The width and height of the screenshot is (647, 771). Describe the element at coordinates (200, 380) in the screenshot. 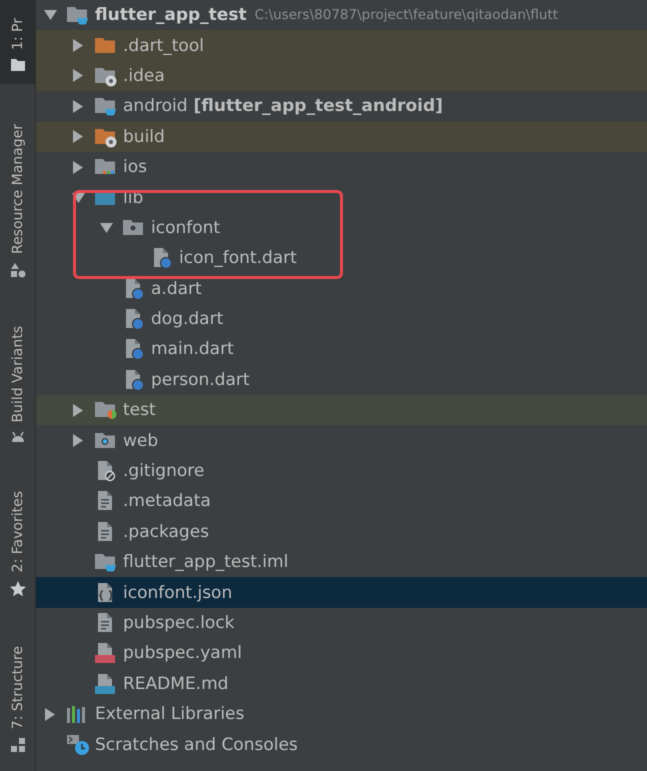

I see `item-name: person.dart` at that location.